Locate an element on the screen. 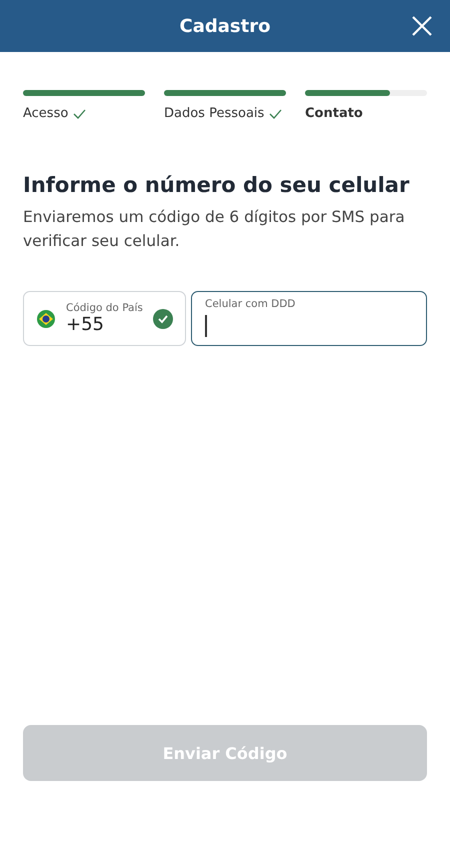 The width and height of the screenshot is (450, 841). flag-icon is located at coordinates (46, 318).